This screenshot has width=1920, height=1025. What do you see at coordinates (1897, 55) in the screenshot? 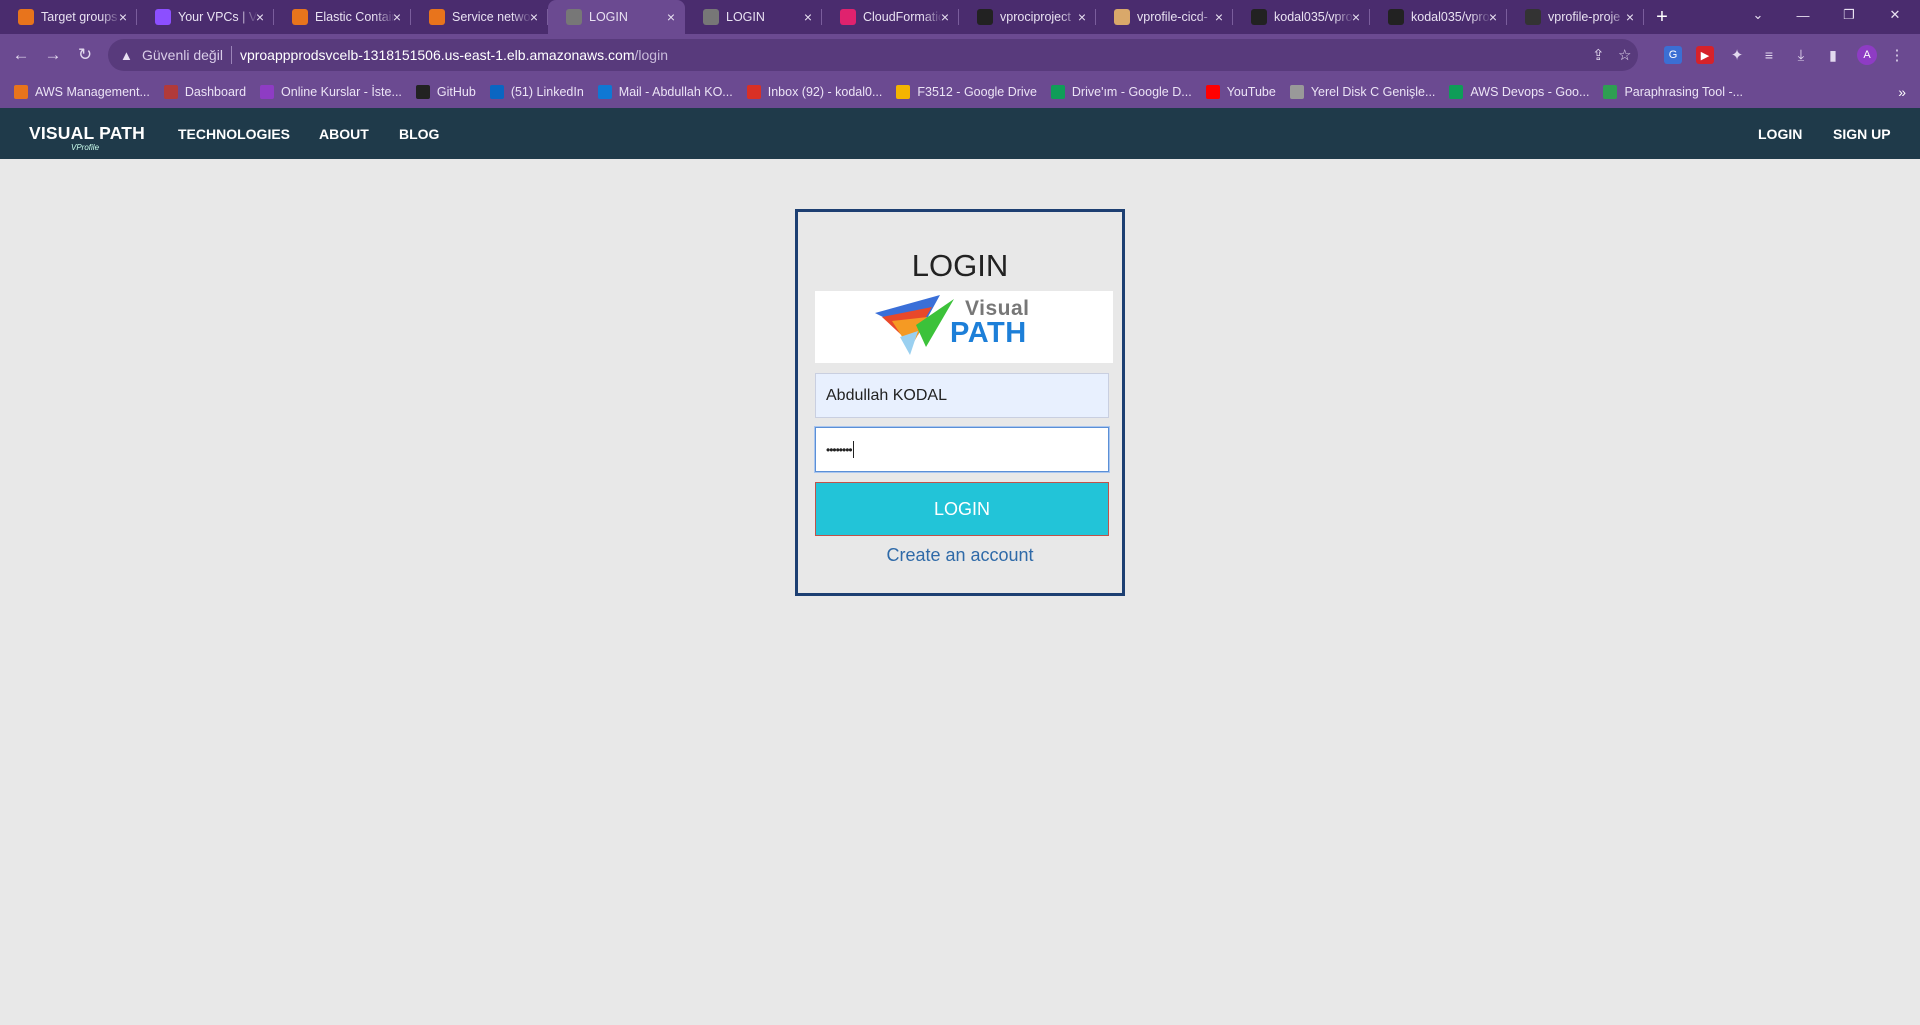
I see `browser-menu-icon: ⋮` at bounding box center [1897, 55].